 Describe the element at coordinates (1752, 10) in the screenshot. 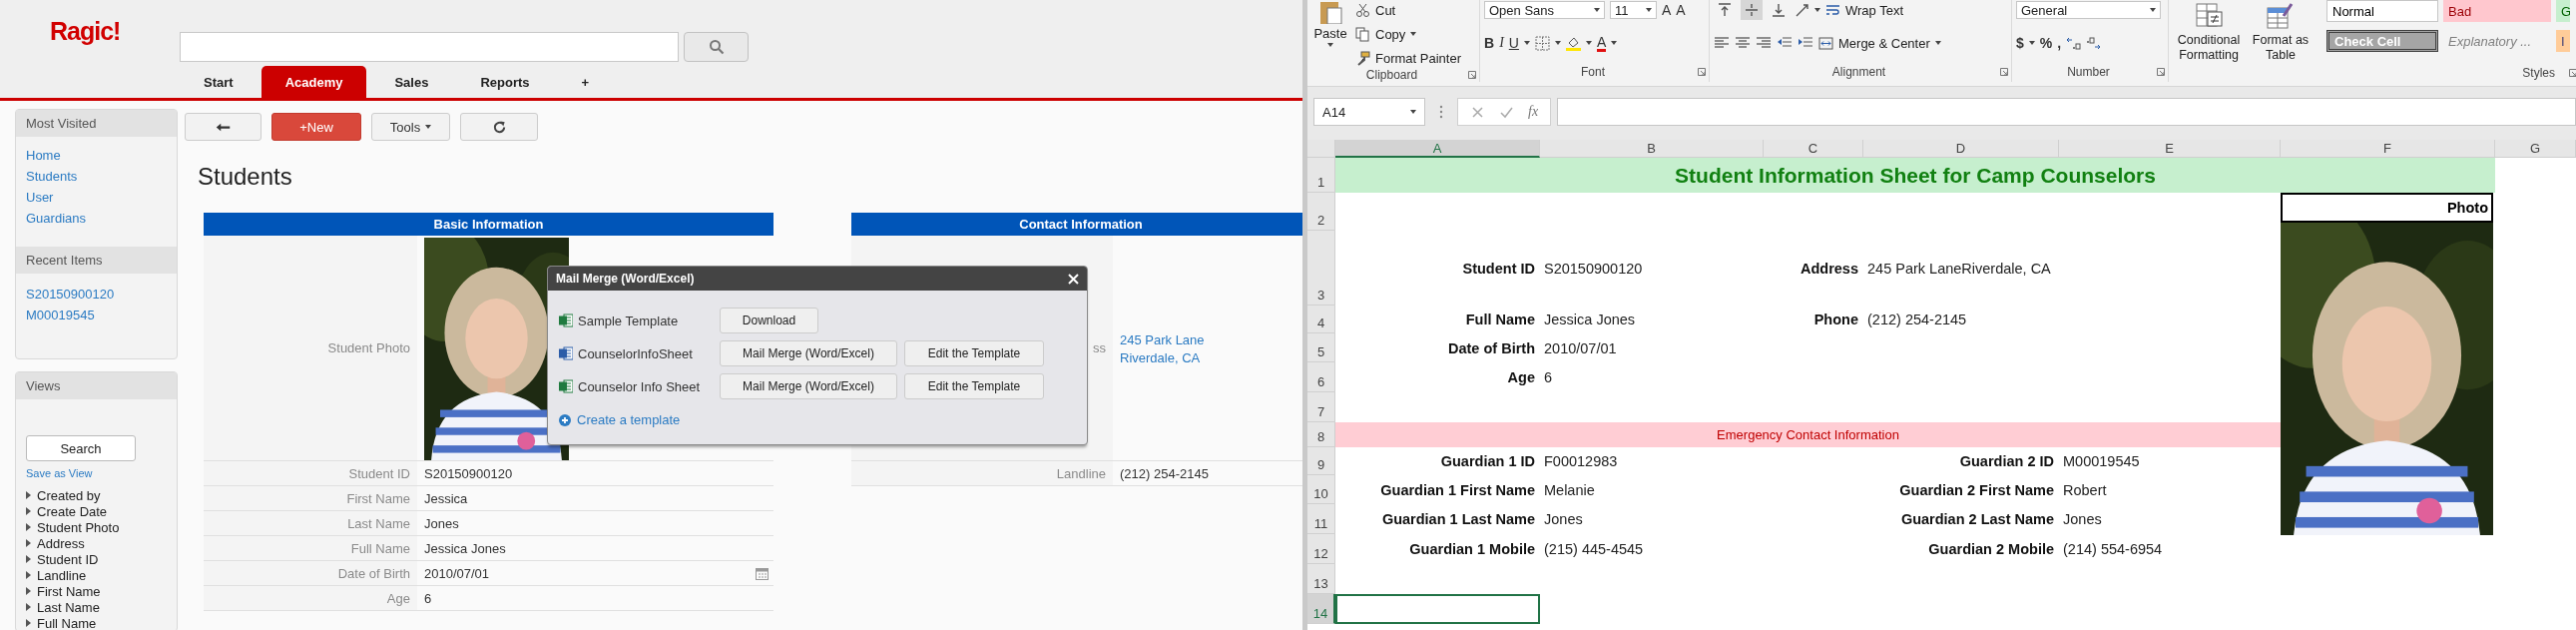

I see `align-button` at that location.